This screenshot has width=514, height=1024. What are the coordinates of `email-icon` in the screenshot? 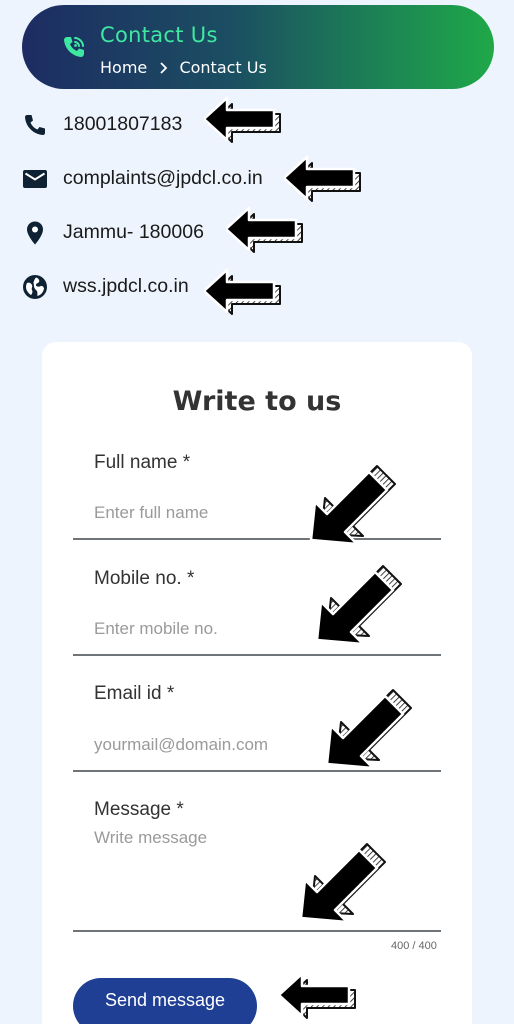 It's located at (35, 179).